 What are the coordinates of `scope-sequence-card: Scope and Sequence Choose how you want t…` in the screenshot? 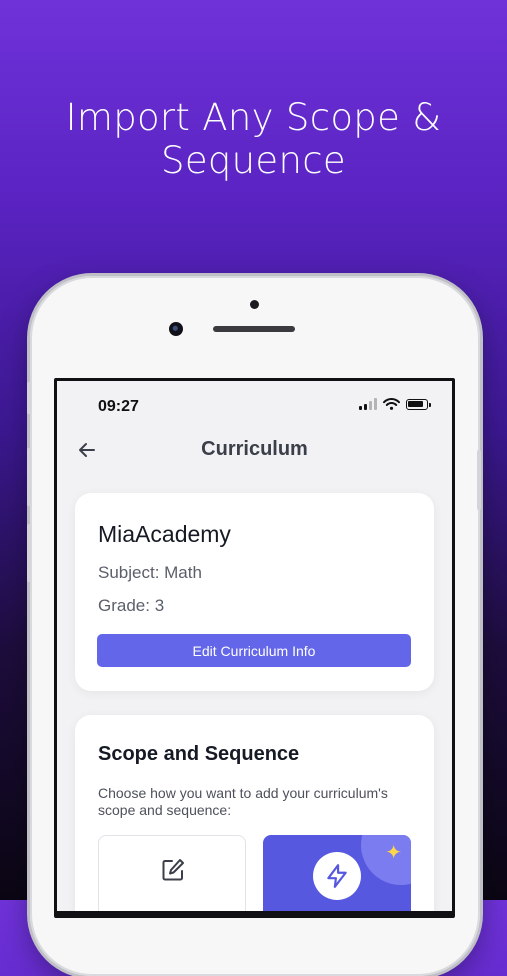 It's located at (254, 813).